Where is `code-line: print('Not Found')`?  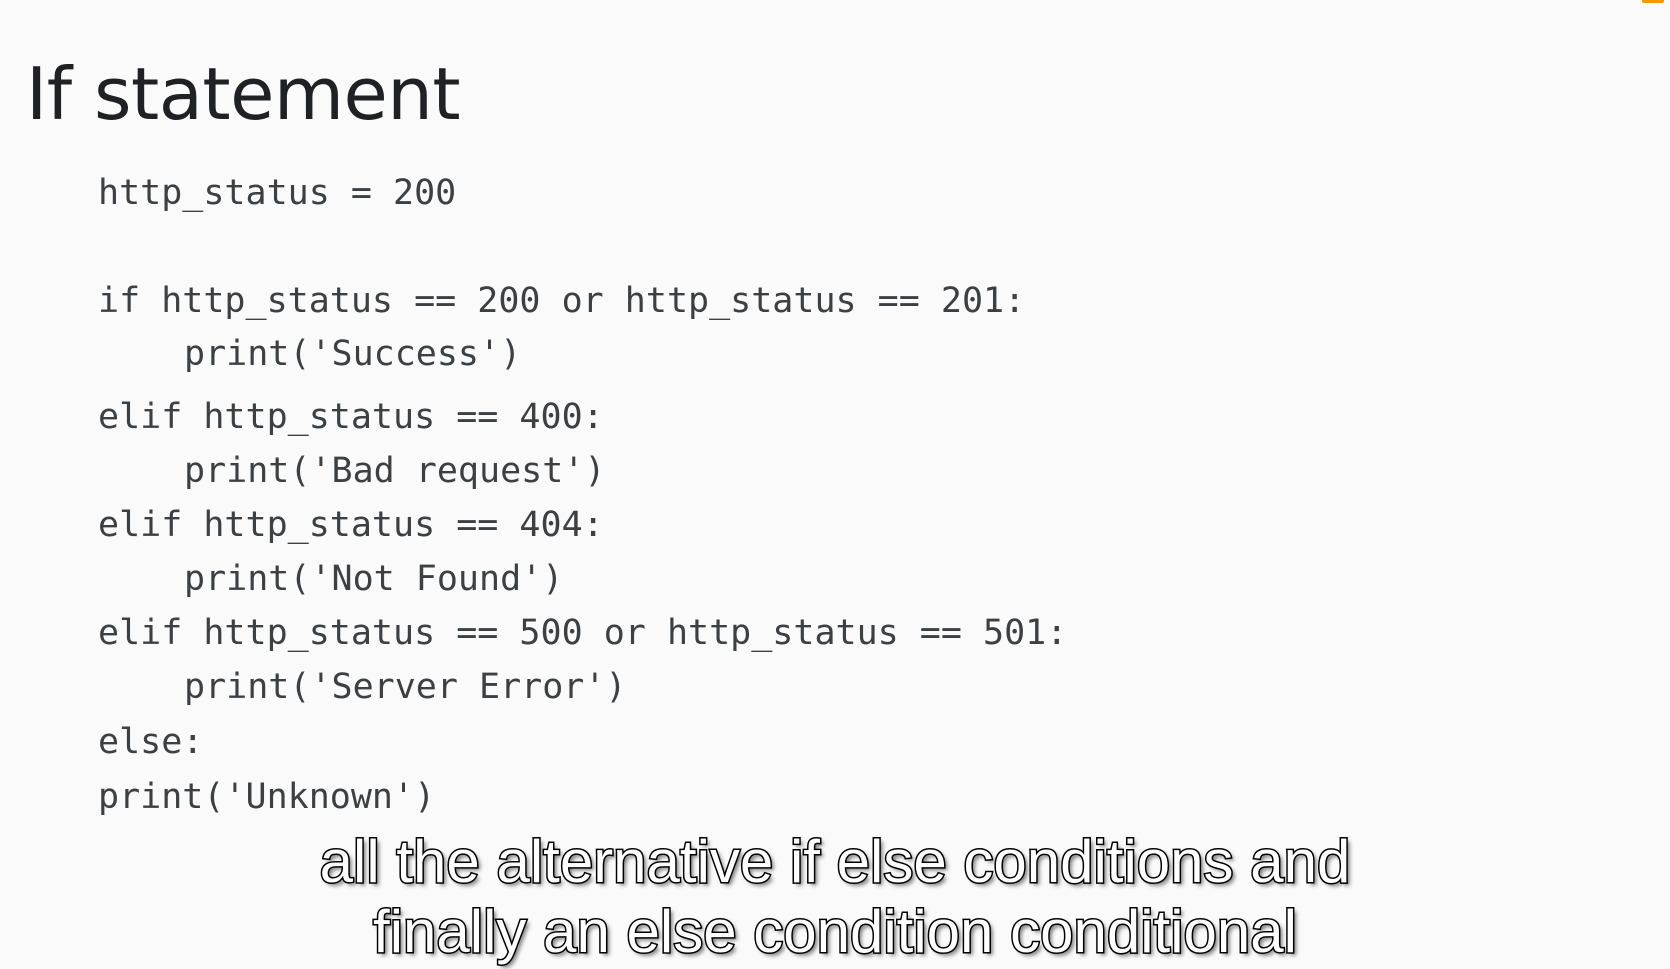 code-line: print('Not Found') is located at coordinates (374, 579).